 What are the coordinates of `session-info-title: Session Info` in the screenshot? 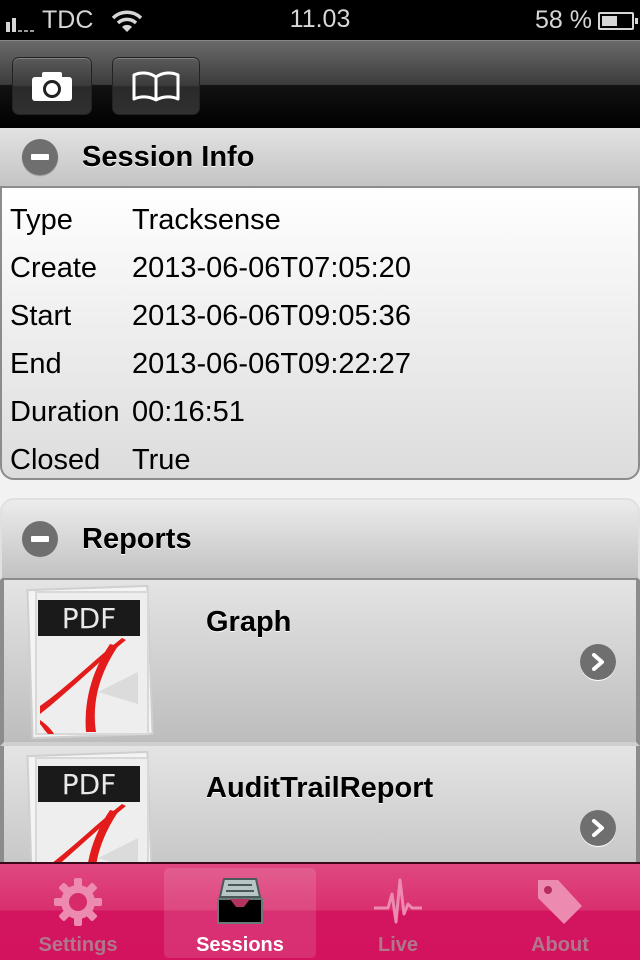 It's located at (168, 156).